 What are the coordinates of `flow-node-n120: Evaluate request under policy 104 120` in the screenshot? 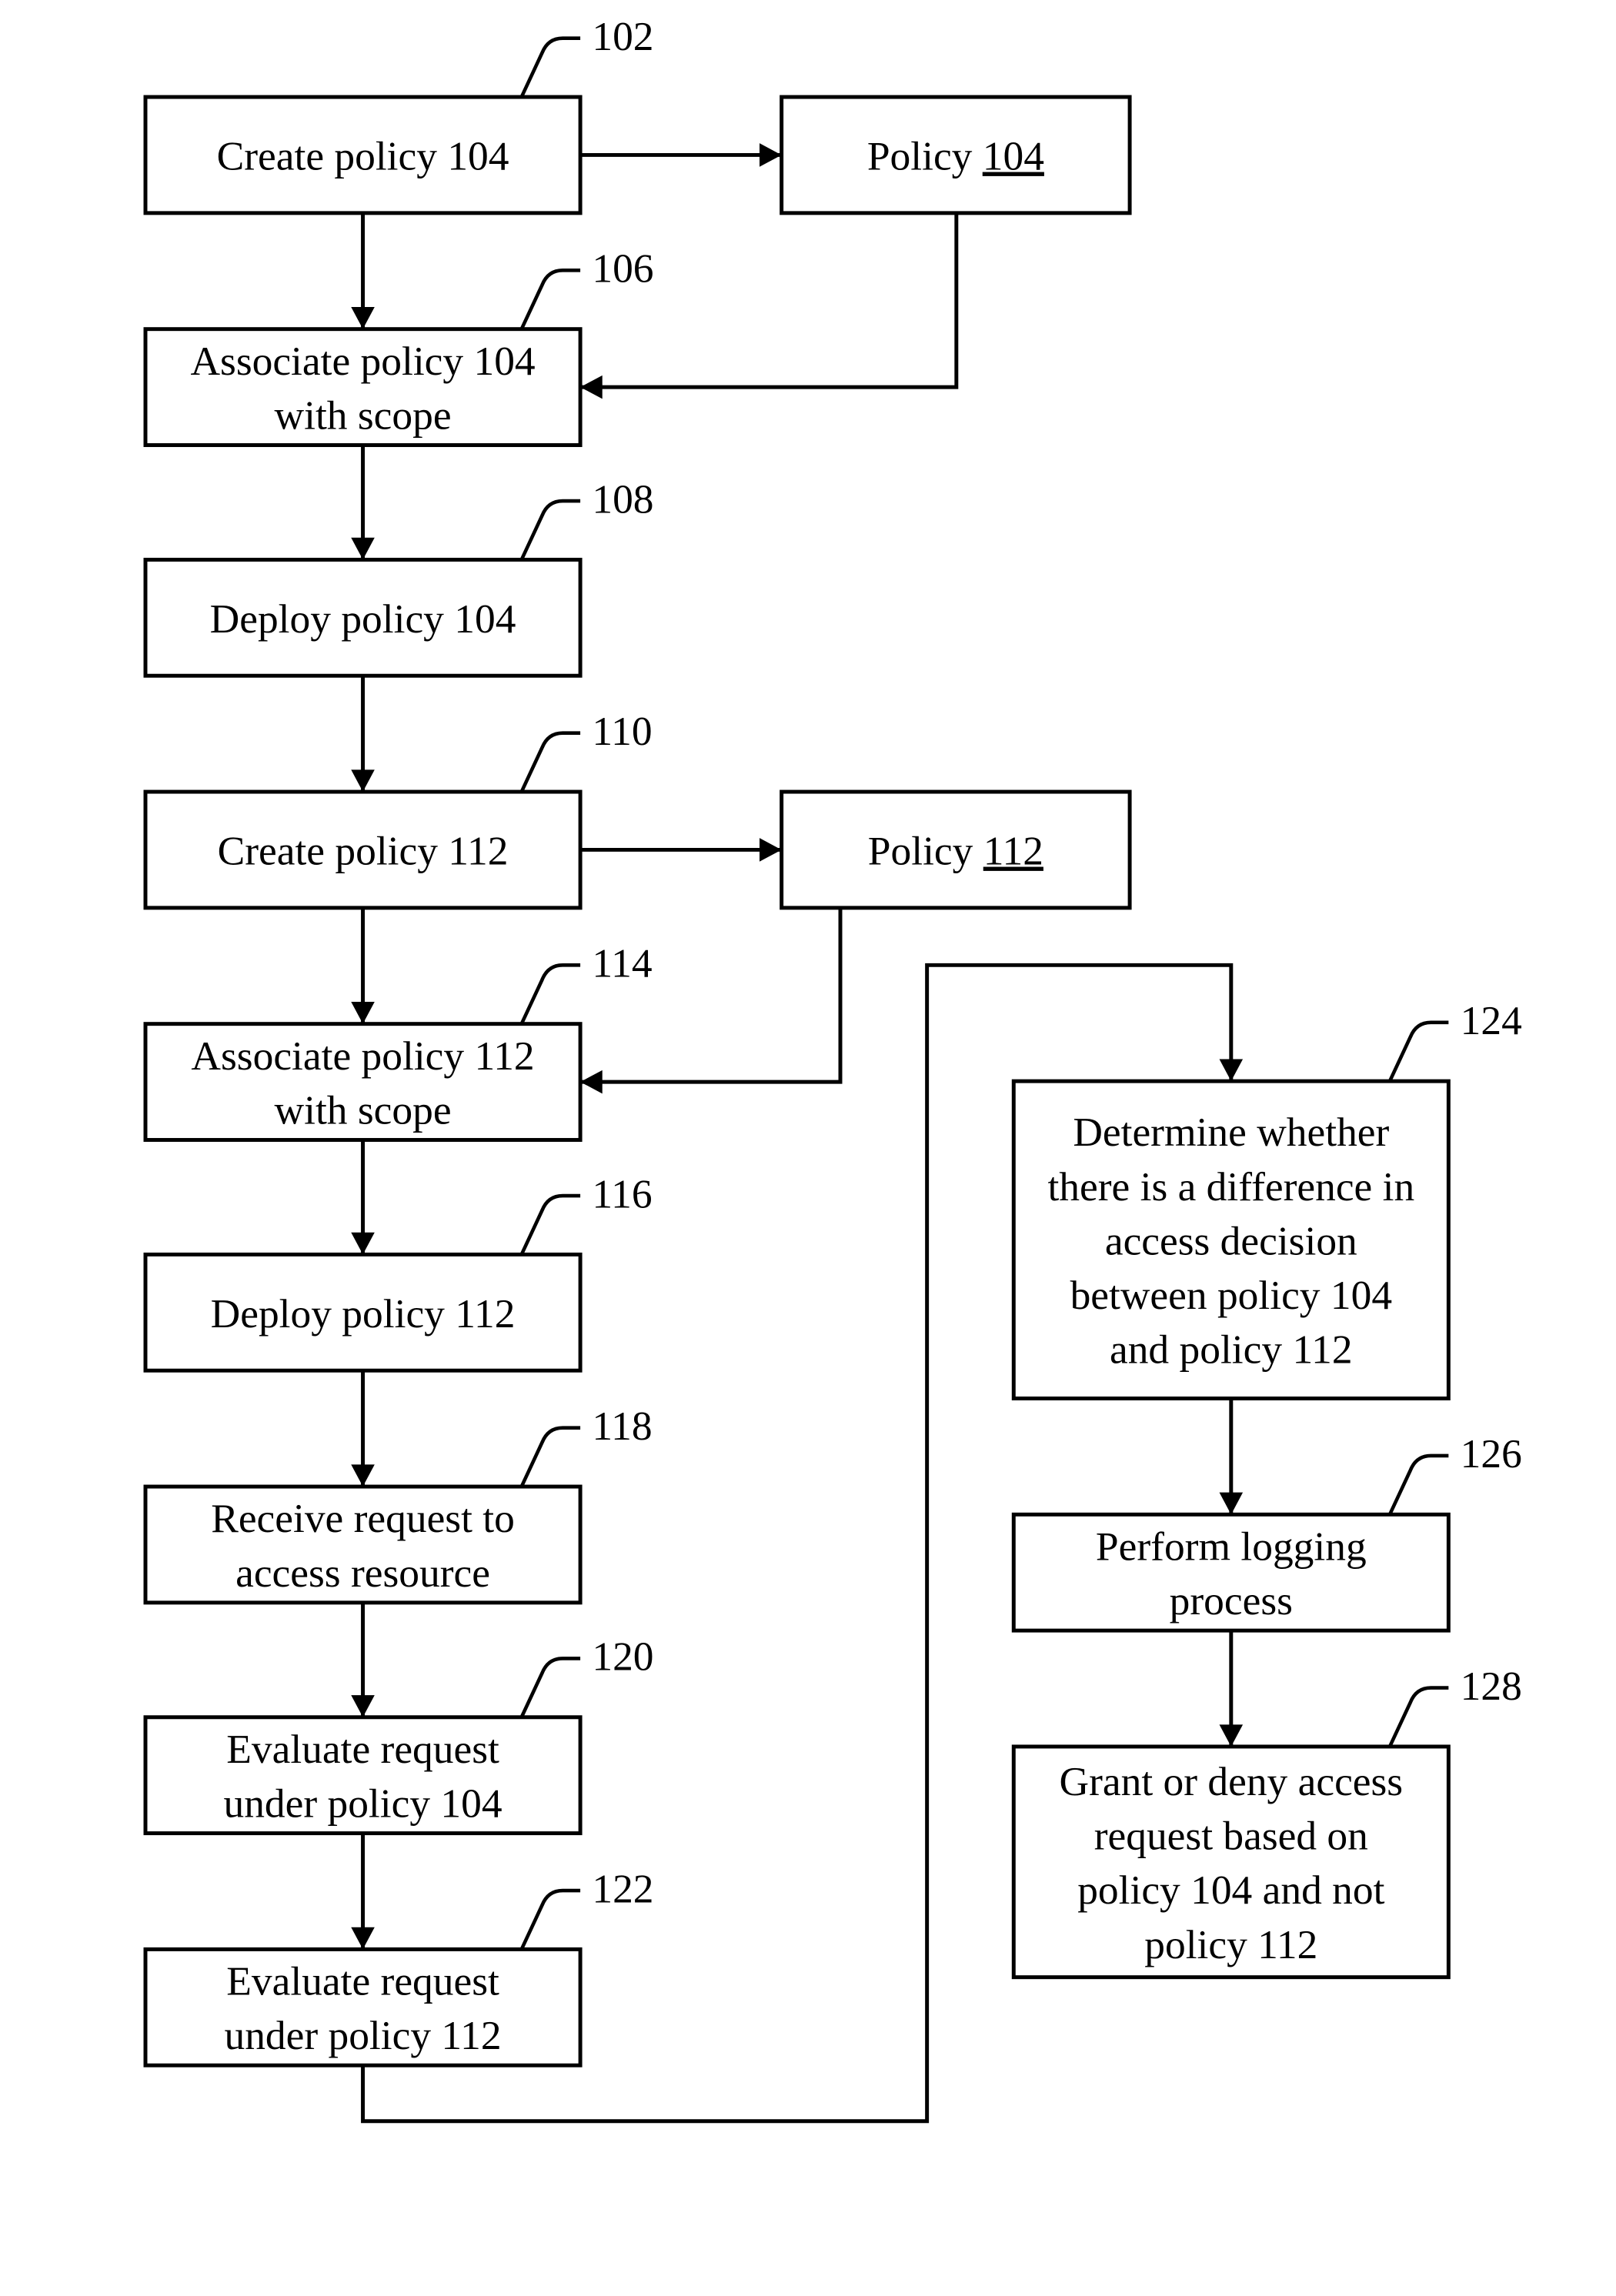 It's located at (398, 1735).